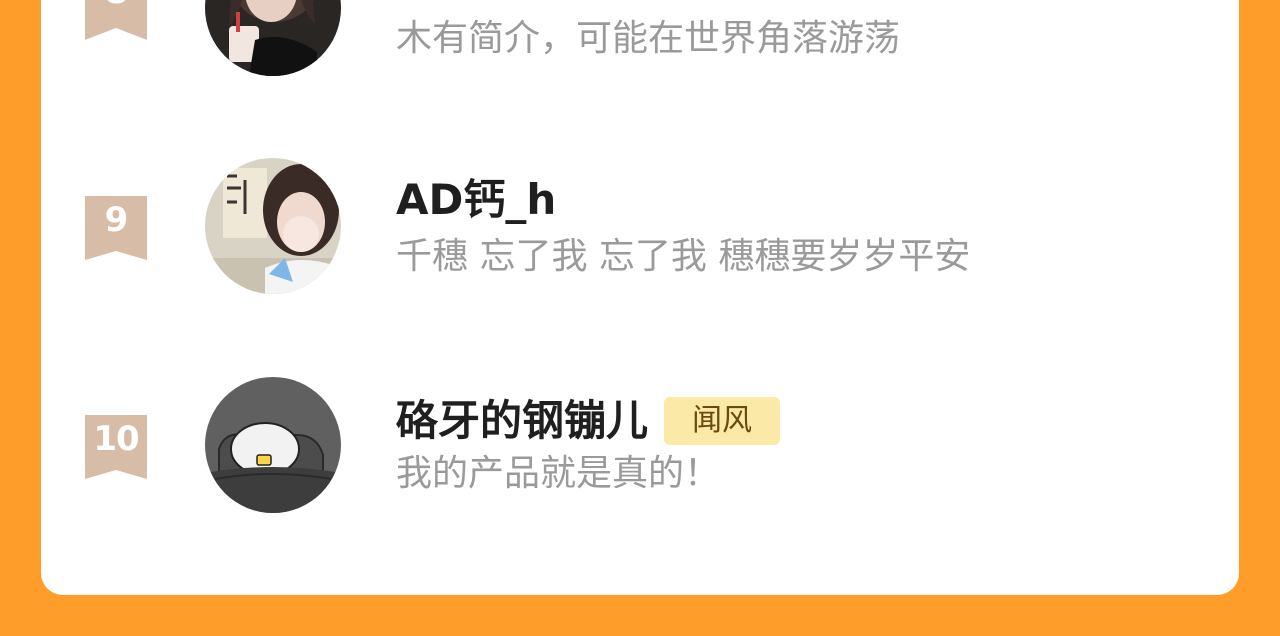  I want to click on rank-ribbon: 9, so click(116, 228).